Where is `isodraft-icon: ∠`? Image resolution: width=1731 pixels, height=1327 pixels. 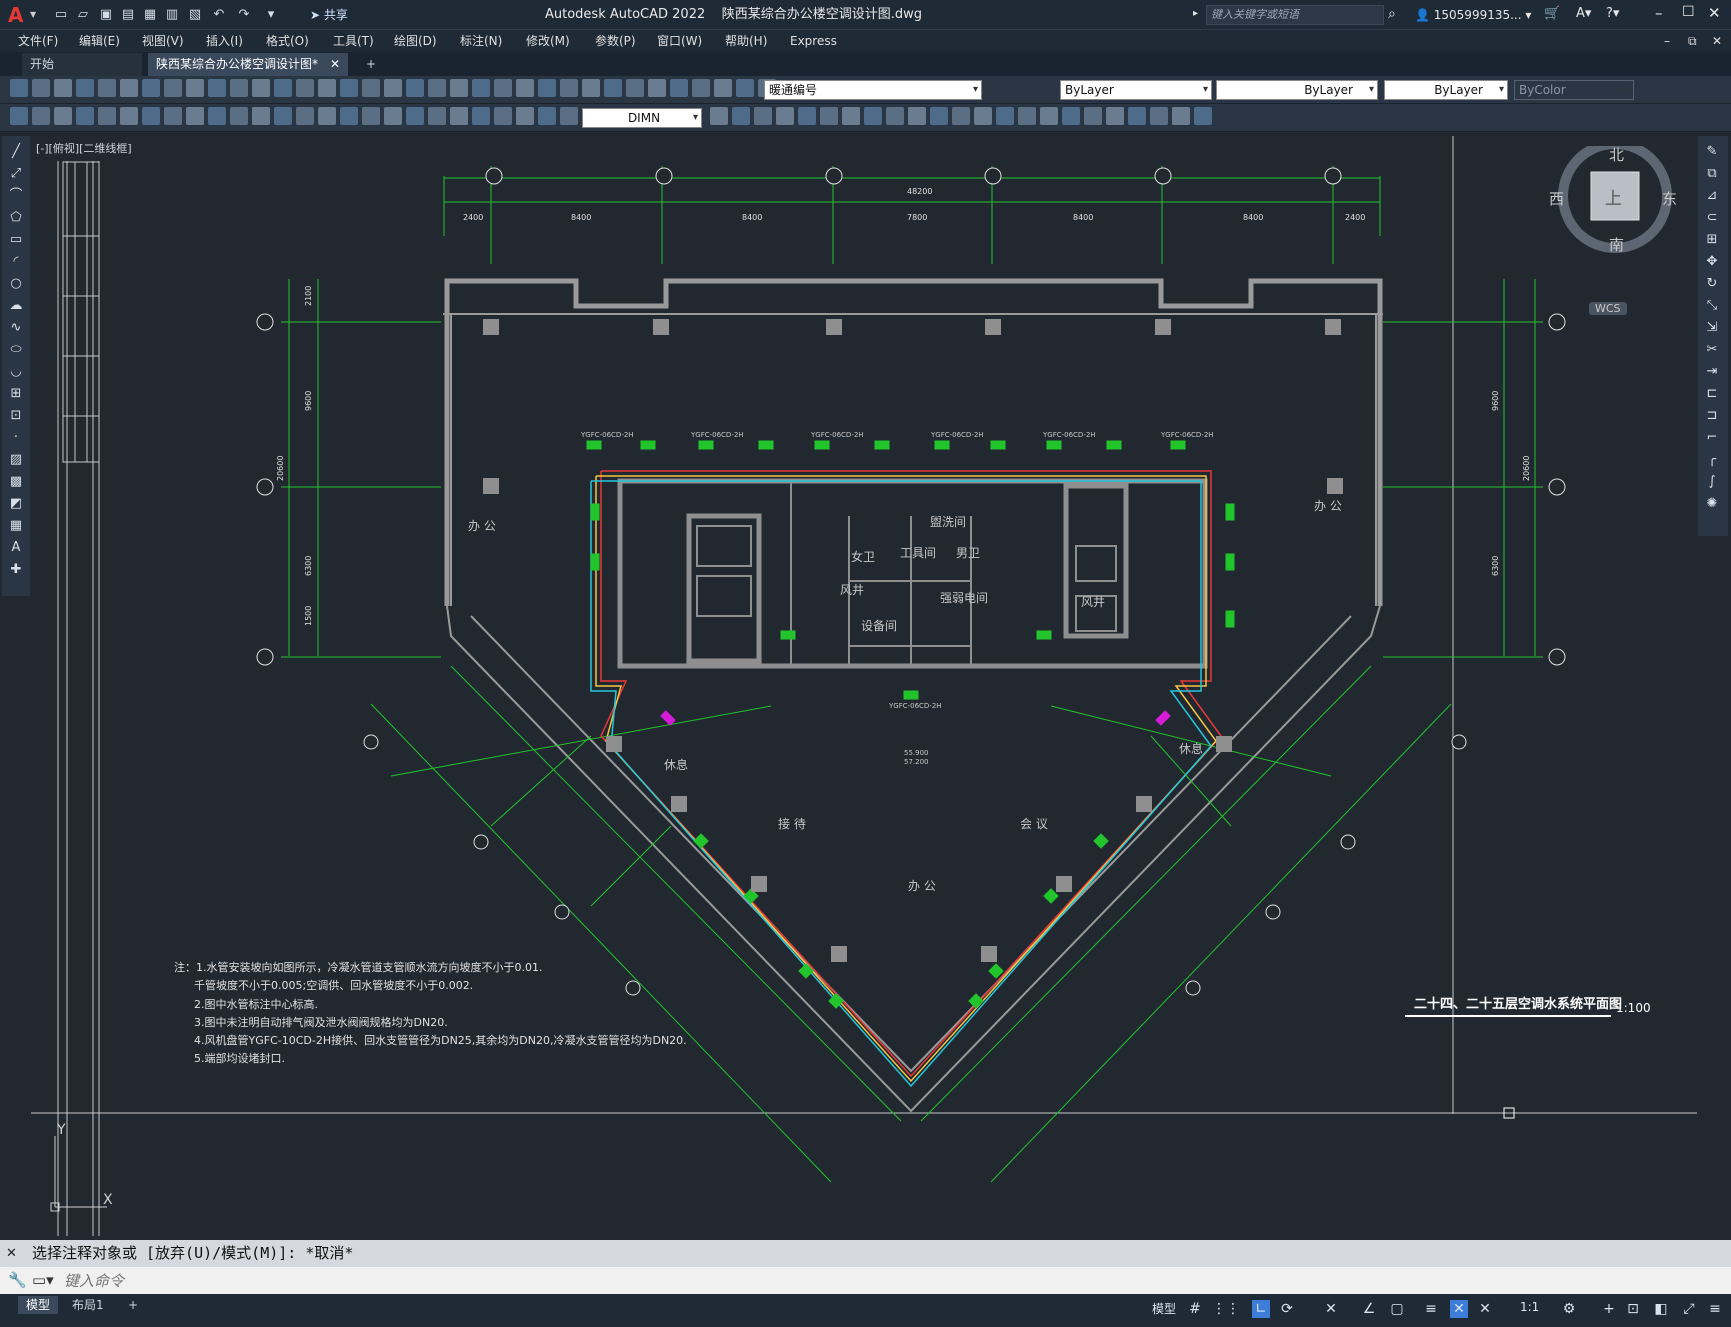 isodraft-icon: ∠ is located at coordinates (1369, 1309).